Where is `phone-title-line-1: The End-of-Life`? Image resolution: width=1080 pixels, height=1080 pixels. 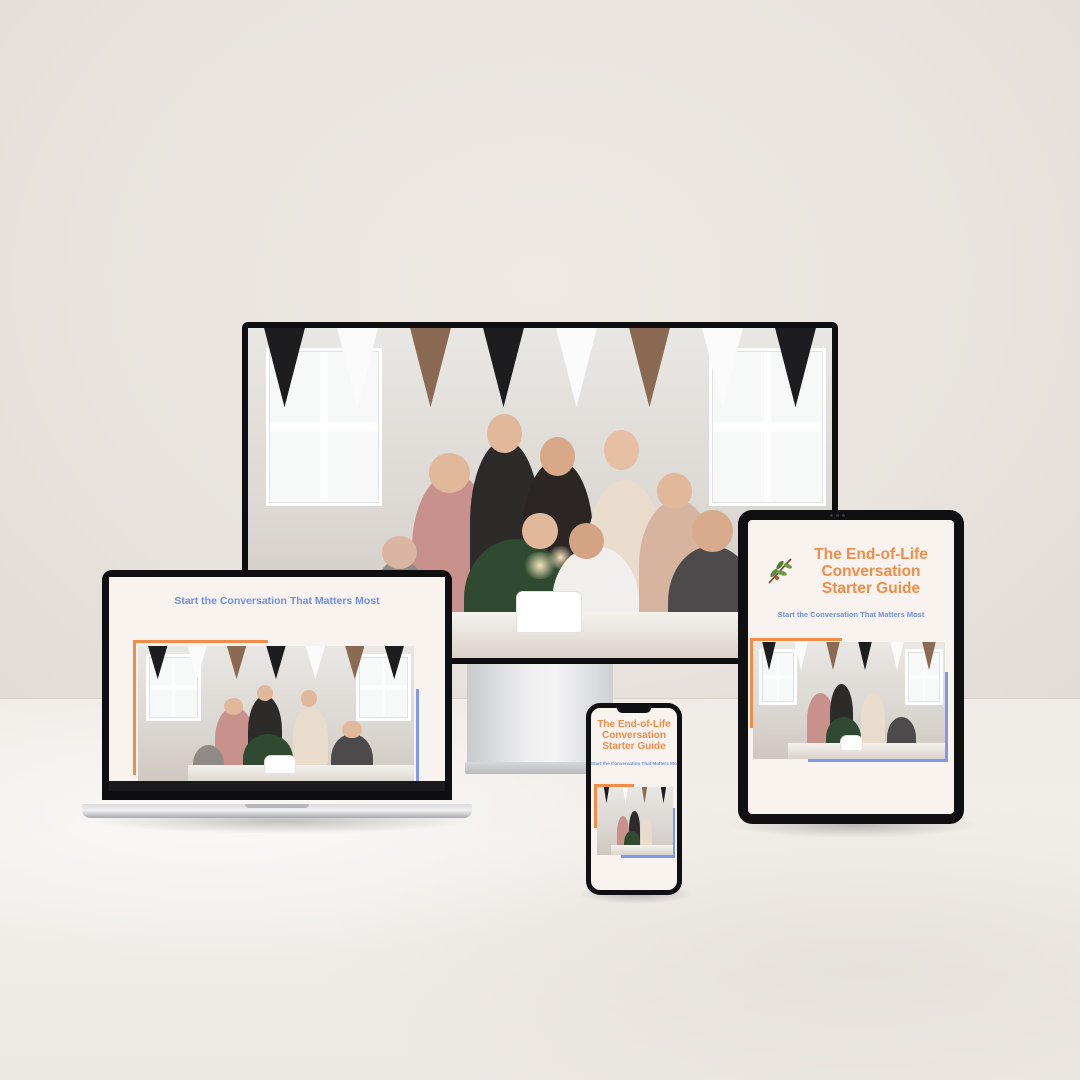
phone-title-line-1: The End-of-Life is located at coordinates (634, 724).